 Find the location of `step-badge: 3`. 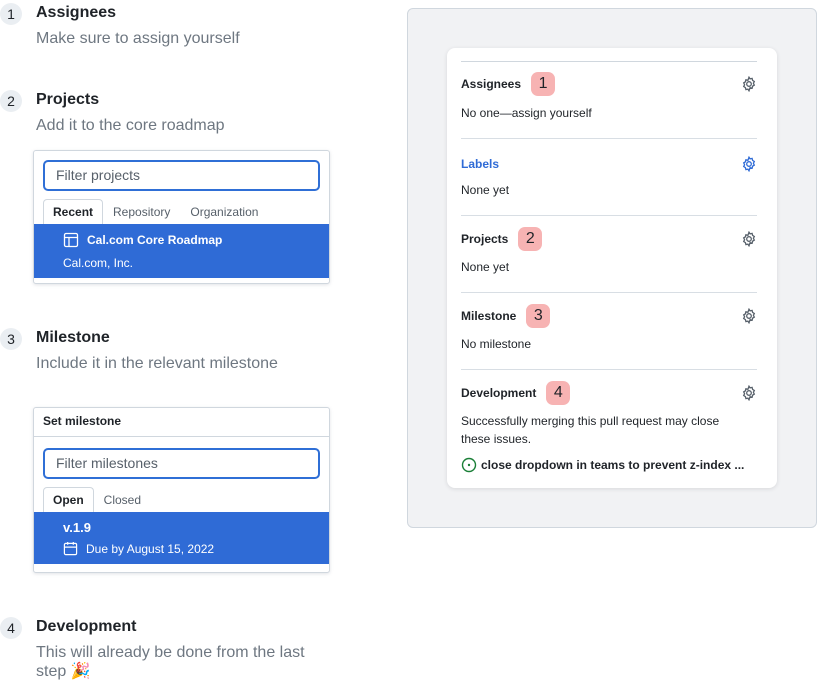

step-badge: 3 is located at coordinates (538, 316).